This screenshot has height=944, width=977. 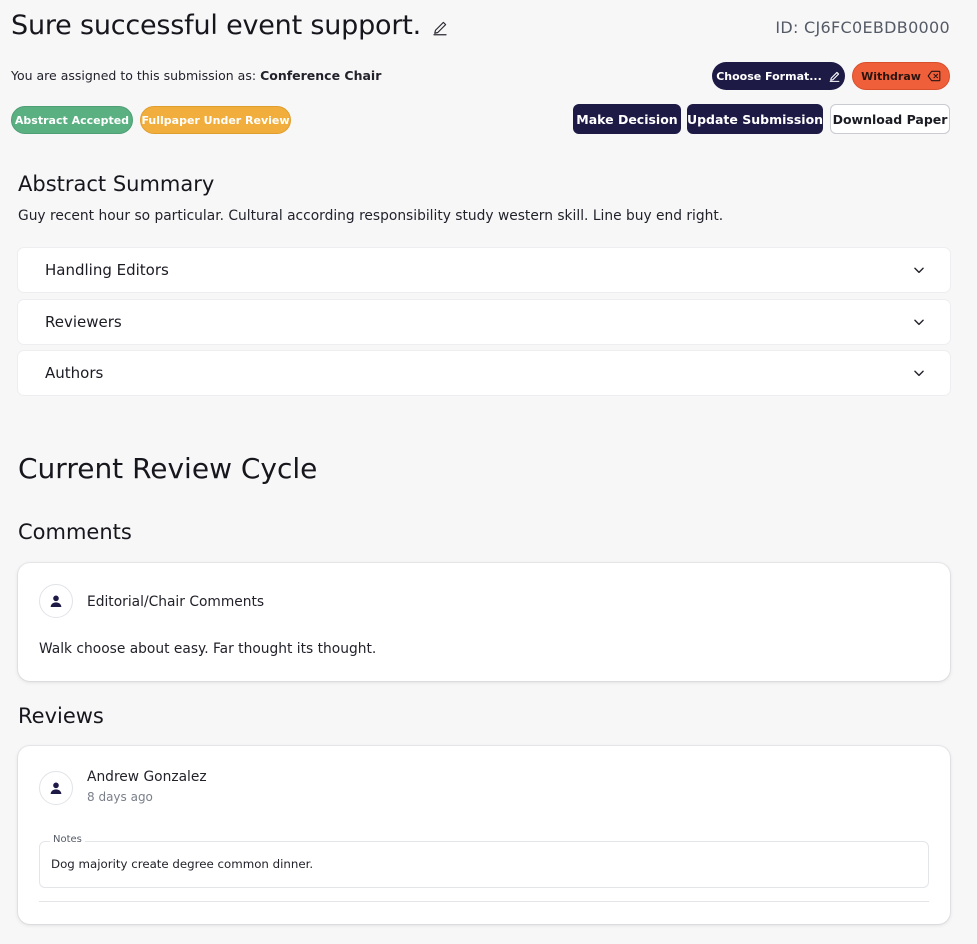 I want to click on accordion-label: Authors, so click(x=74, y=373).